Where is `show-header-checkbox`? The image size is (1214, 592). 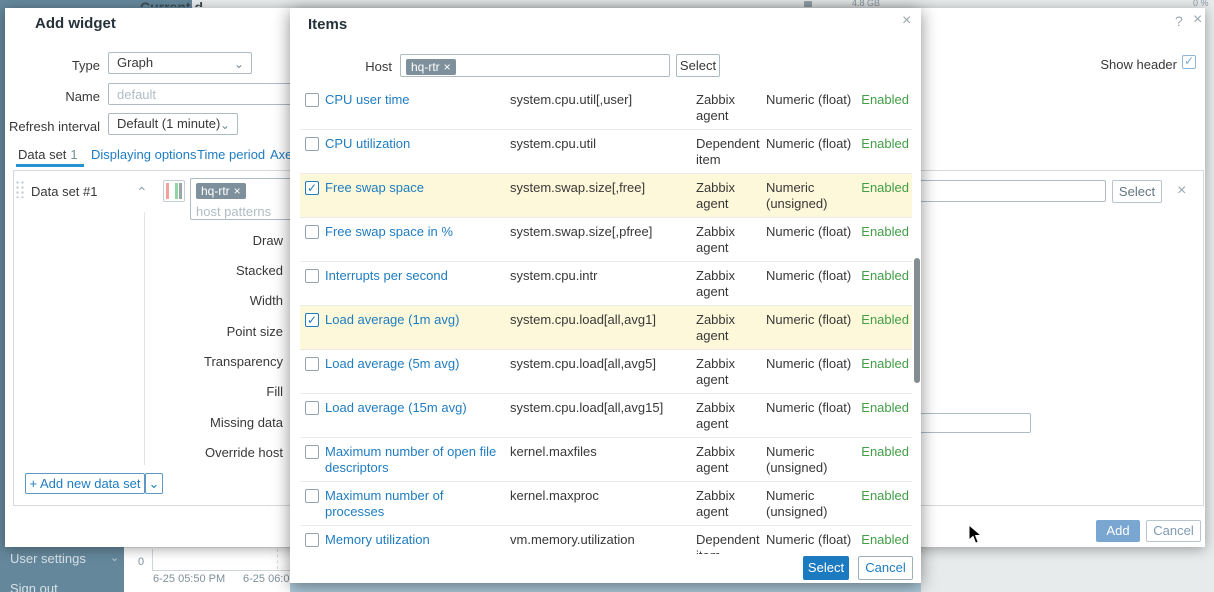 show-header-checkbox is located at coordinates (1189, 61).